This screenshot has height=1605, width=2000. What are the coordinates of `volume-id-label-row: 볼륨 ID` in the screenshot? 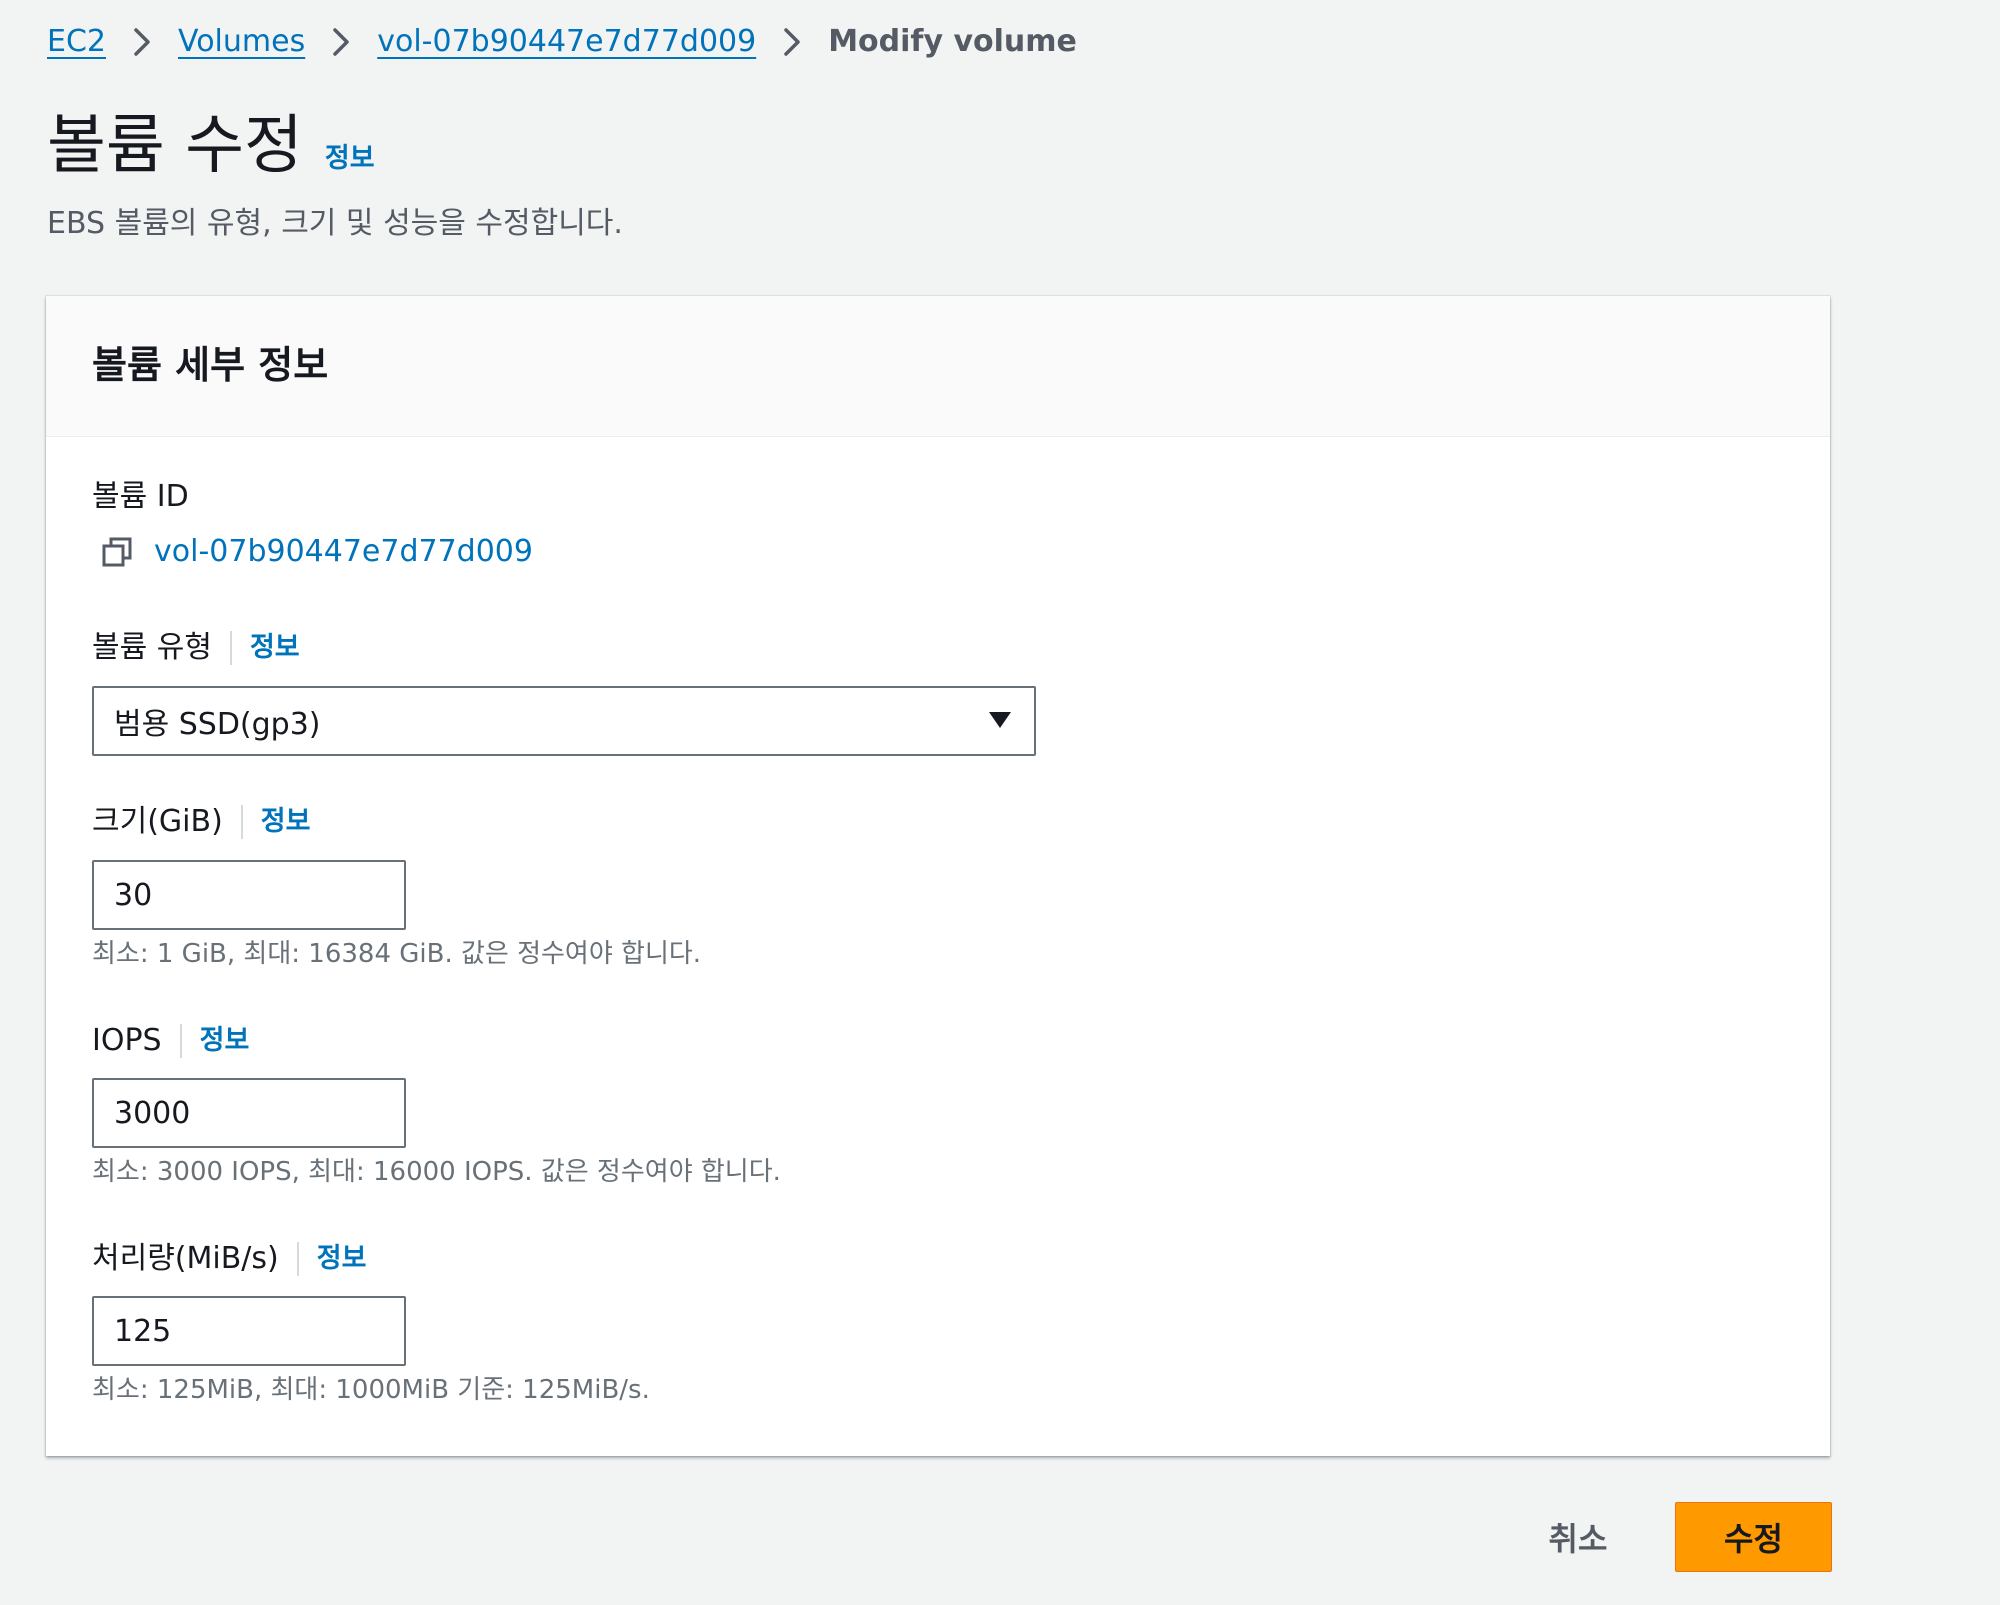 It's located at (140, 497).